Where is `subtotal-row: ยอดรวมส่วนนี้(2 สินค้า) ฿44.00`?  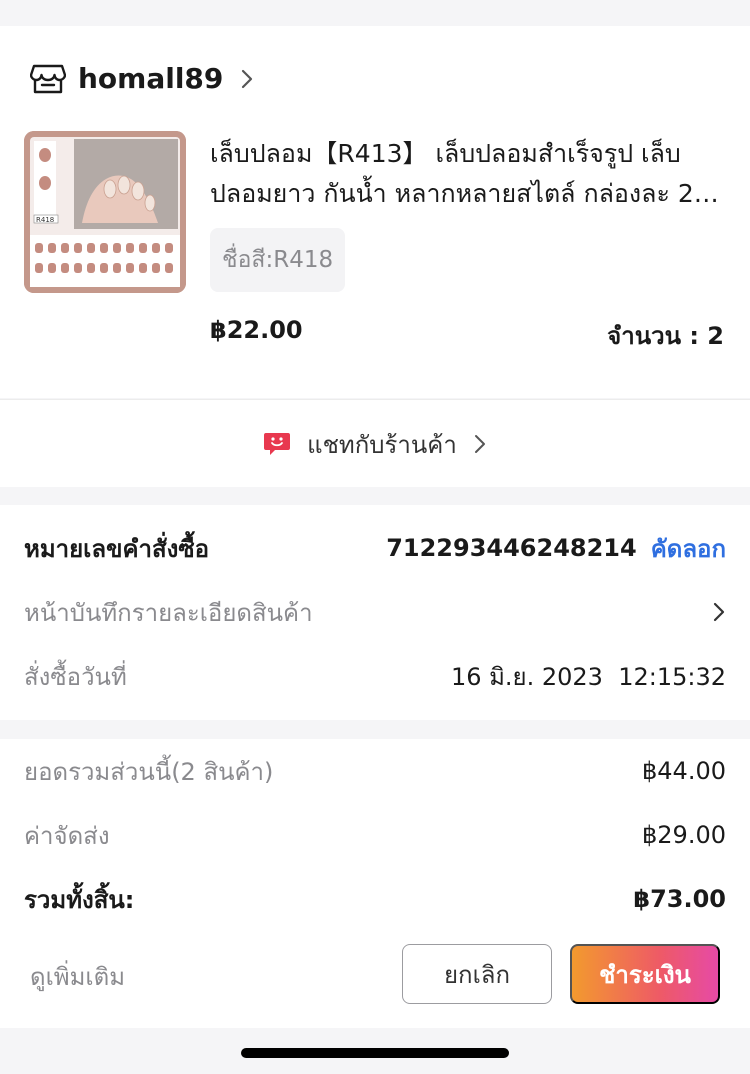
subtotal-row: ยอดรวมส่วนนี้(2 สินค้า) ฿44.00 is located at coordinates (375, 771).